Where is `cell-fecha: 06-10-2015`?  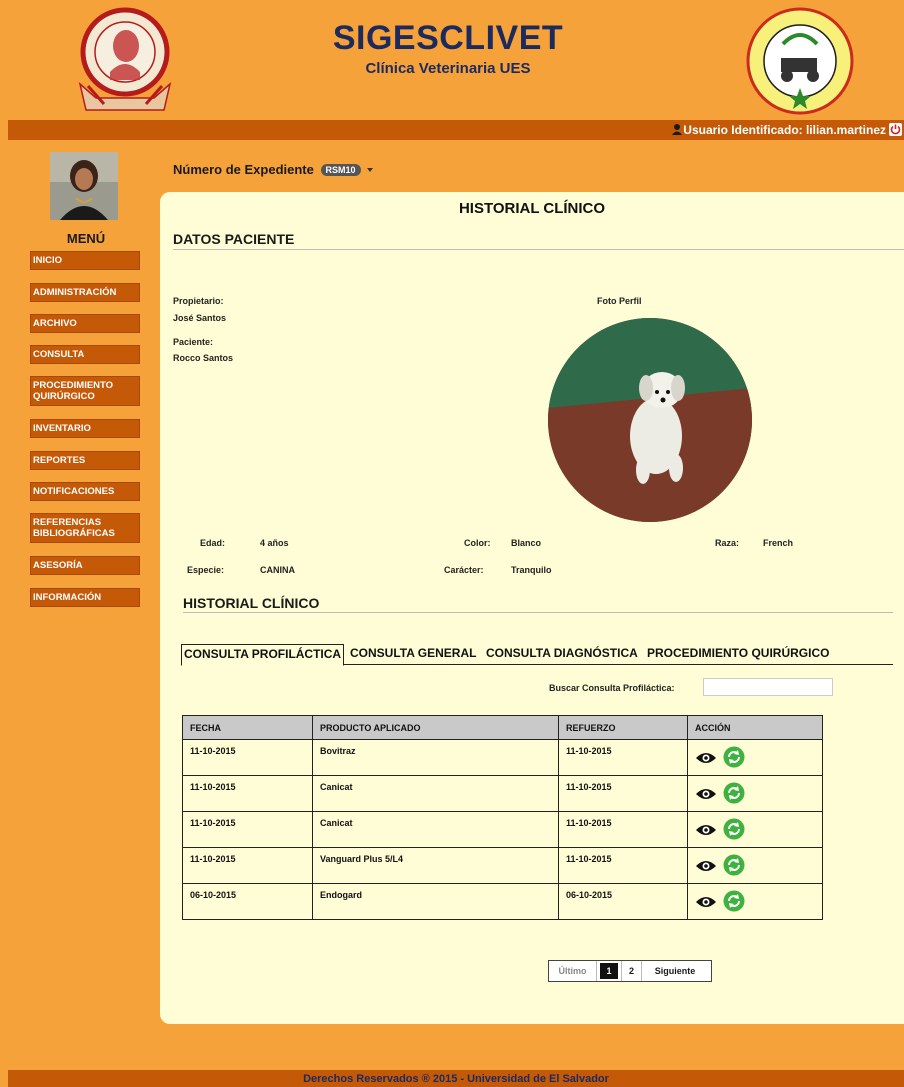
cell-fecha: 06-10-2015 is located at coordinates (247, 901).